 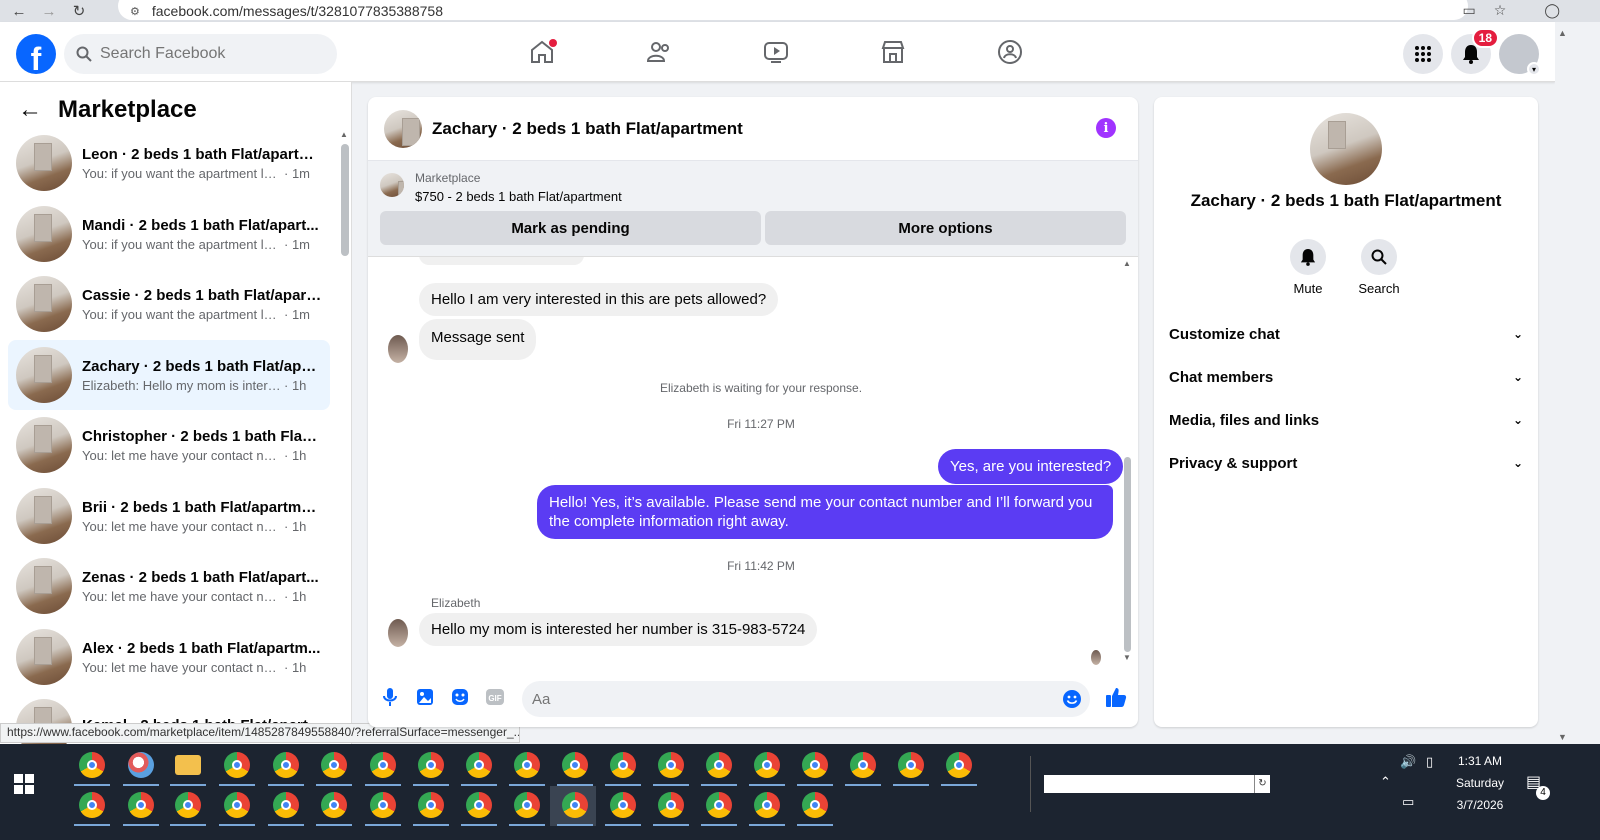 What do you see at coordinates (403, 128) in the screenshot?
I see `chat-avatar` at bounding box center [403, 128].